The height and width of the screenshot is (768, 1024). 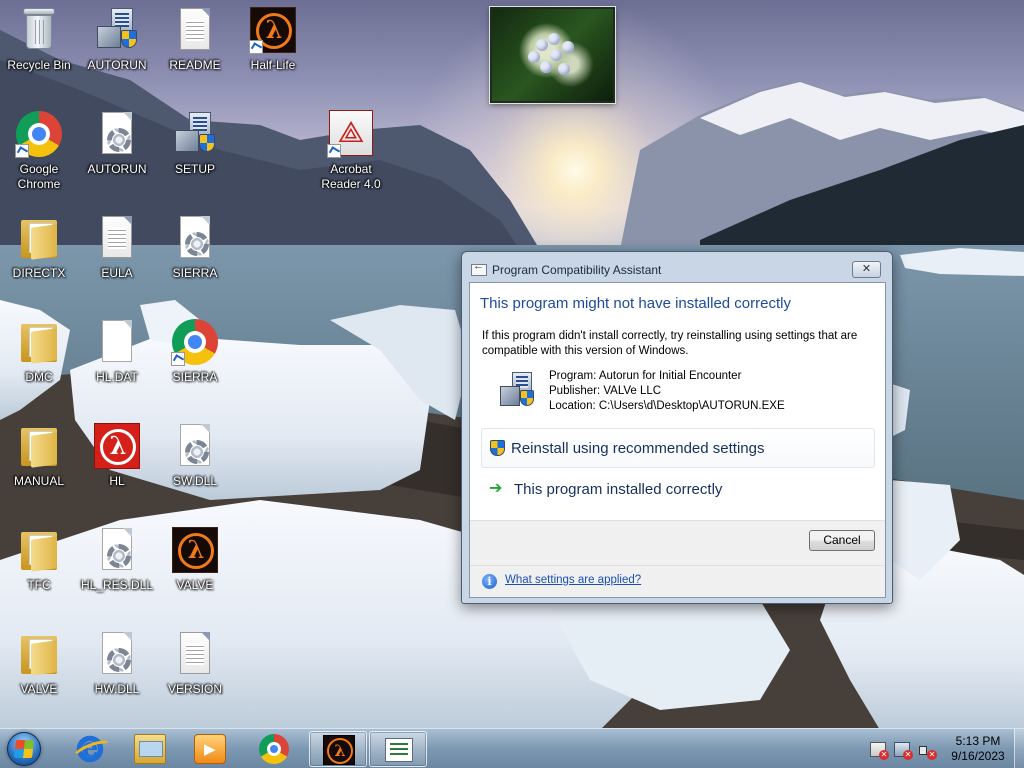 I want to click on desktop-icon-label: SETUP, so click(x=194, y=169).